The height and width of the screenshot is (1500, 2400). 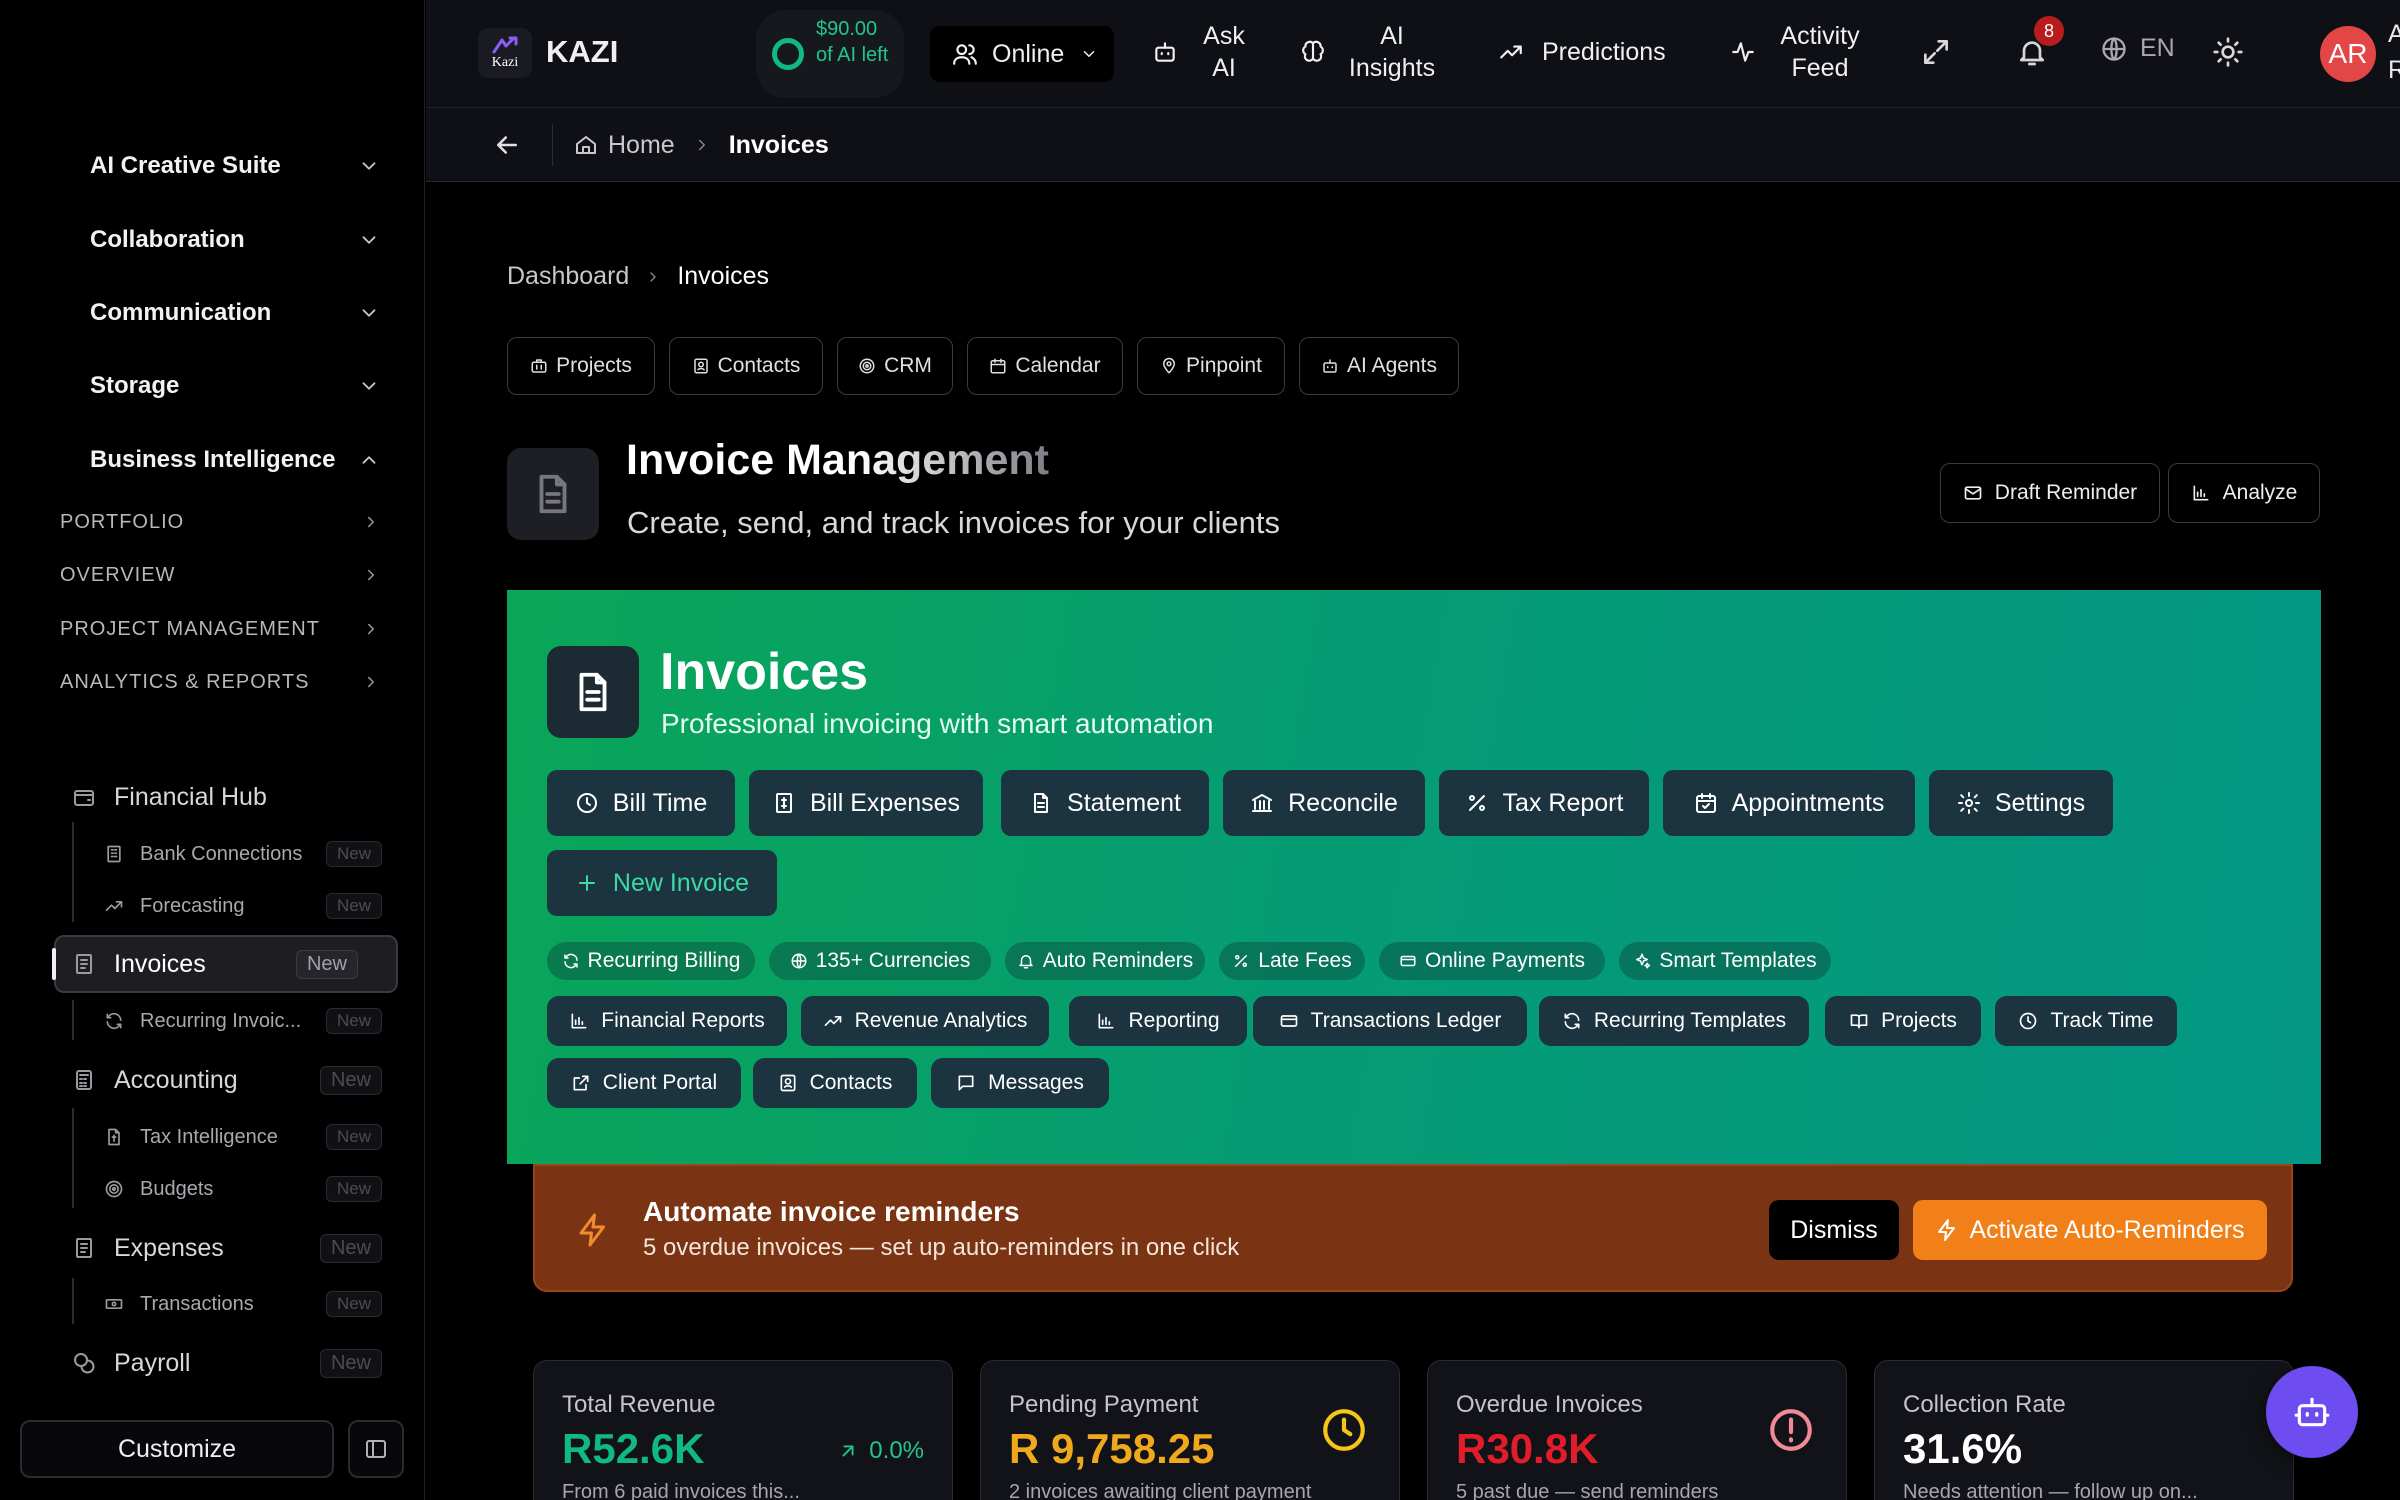 What do you see at coordinates (176, 1079) in the screenshot?
I see `sidebar-item-label: Accounting` at bounding box center [176, 1079].